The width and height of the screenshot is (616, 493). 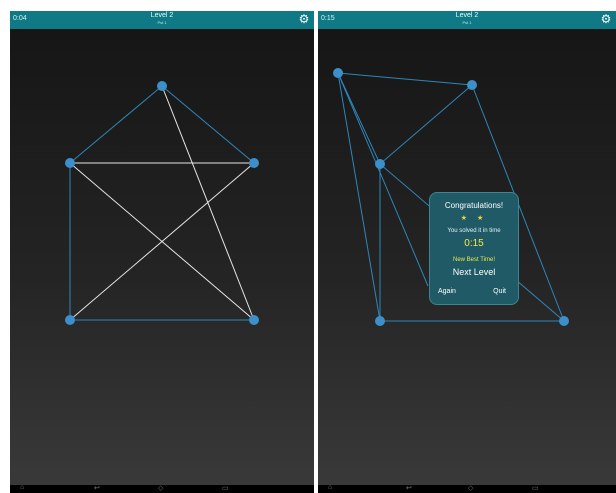 I want to click on best-time-text: New Best Time!, so click(x=473, y=260).